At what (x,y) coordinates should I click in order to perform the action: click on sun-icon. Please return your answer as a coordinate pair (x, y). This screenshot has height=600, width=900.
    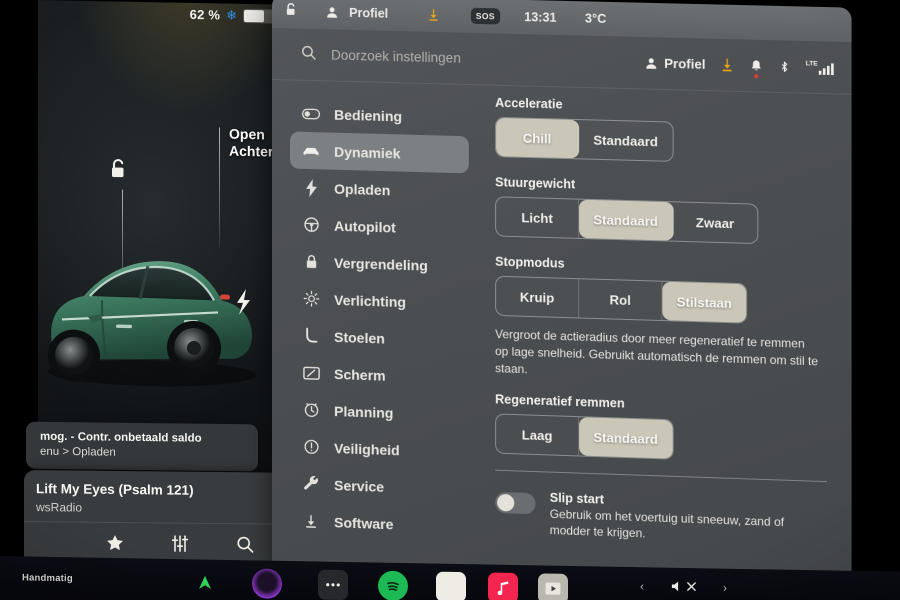
    Looking at the image, I should click on (311, 299).